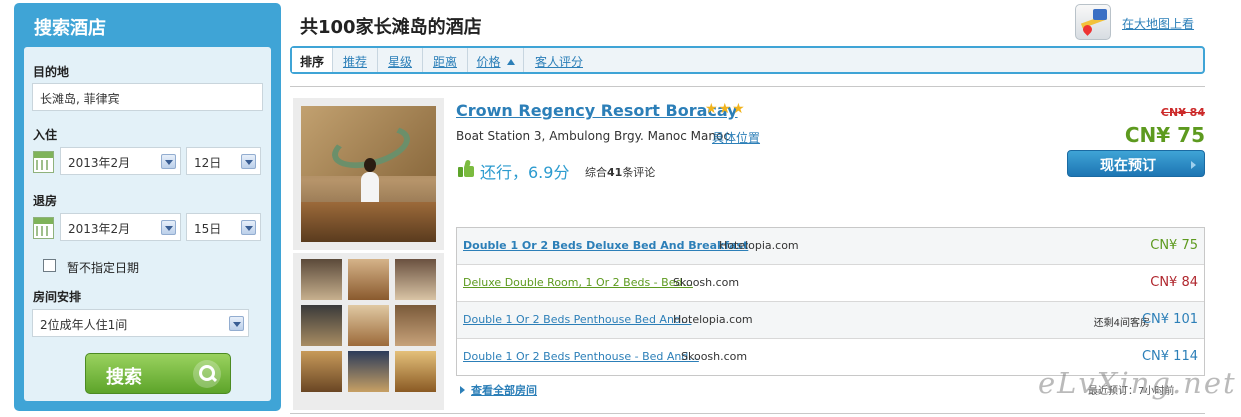  I want to click on review-summary: 综合41条评论, so click(620, 172).